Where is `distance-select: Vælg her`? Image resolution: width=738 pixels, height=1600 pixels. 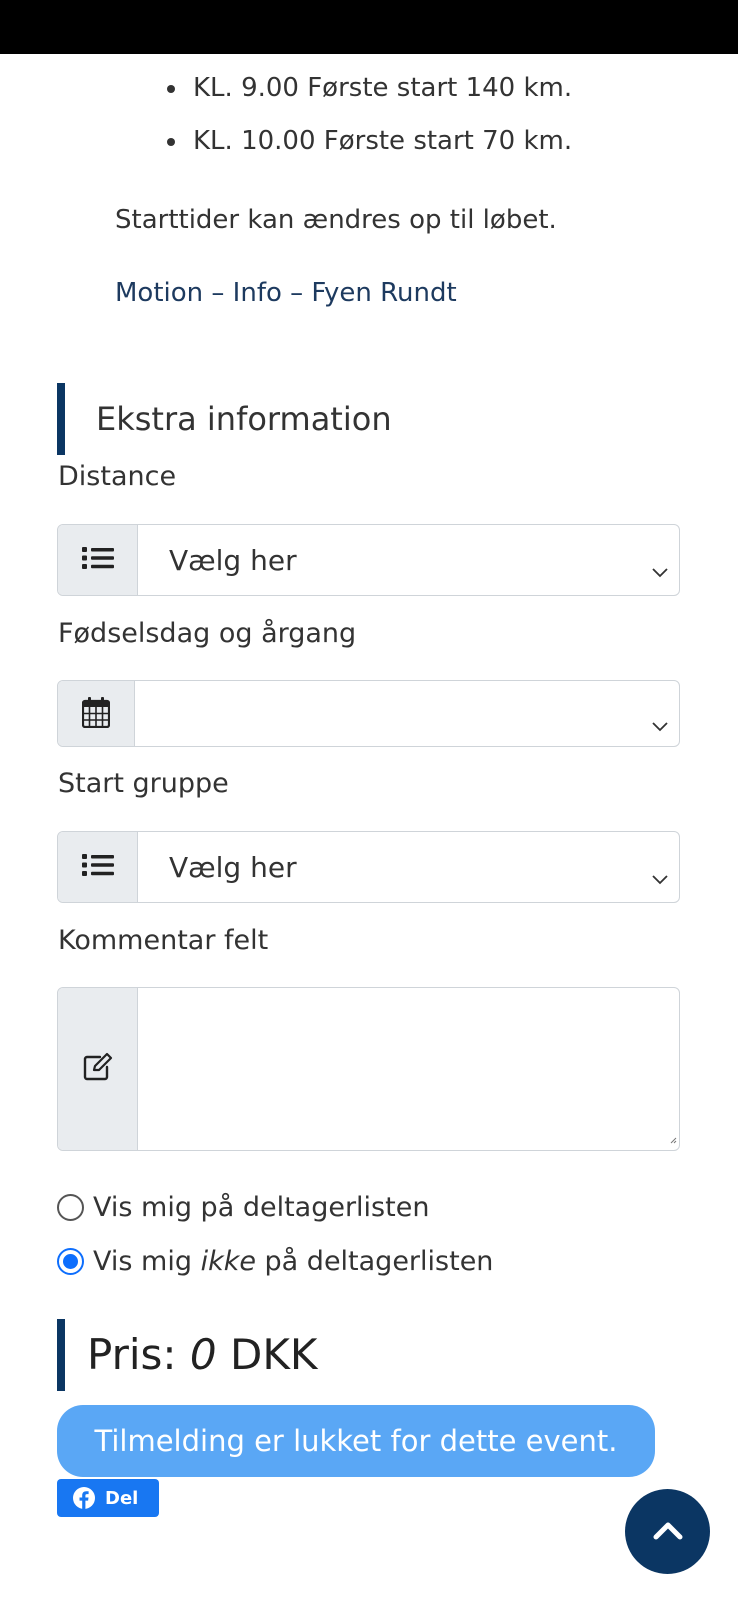
distance-select: Vælg her is located at coordinates (408, 560).